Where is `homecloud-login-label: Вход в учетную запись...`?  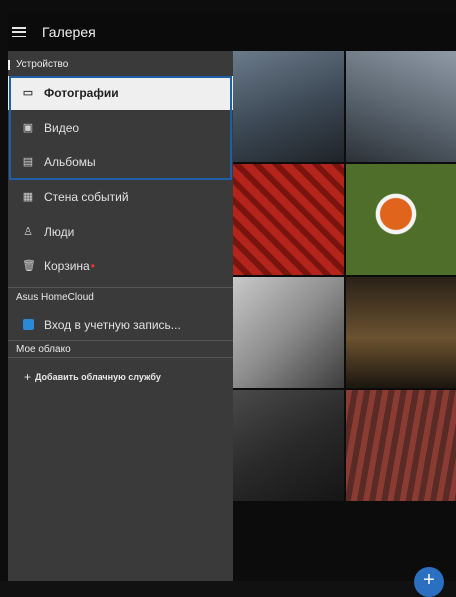
homecloud-login-label: Вход в учетную запись... is located at coordinates (112, 325).